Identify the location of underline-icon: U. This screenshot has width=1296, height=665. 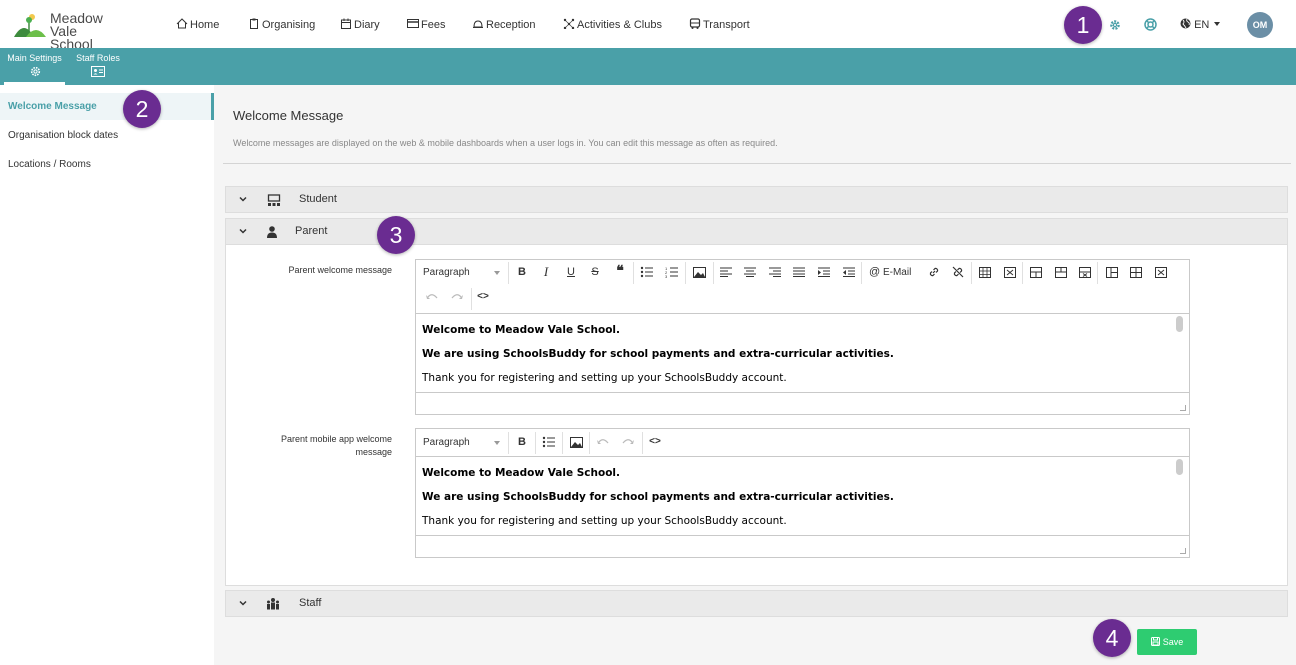
(571, 272).